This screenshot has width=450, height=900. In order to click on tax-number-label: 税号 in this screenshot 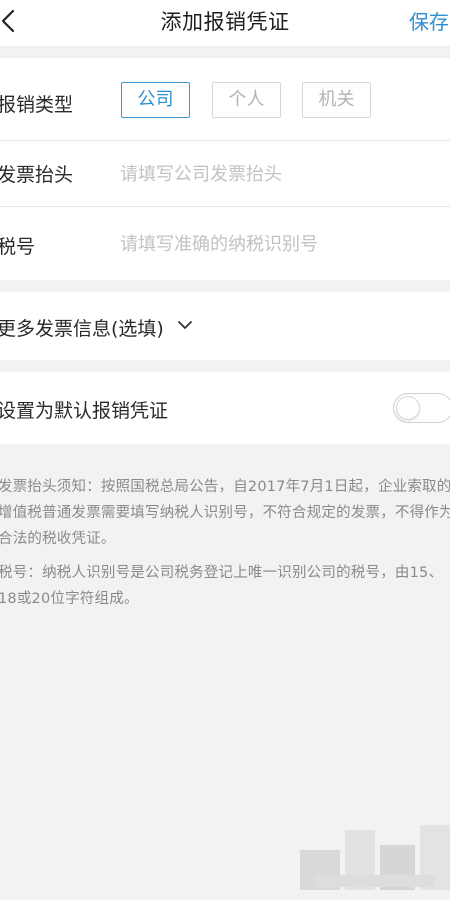, I will do `click(18, 247)`.